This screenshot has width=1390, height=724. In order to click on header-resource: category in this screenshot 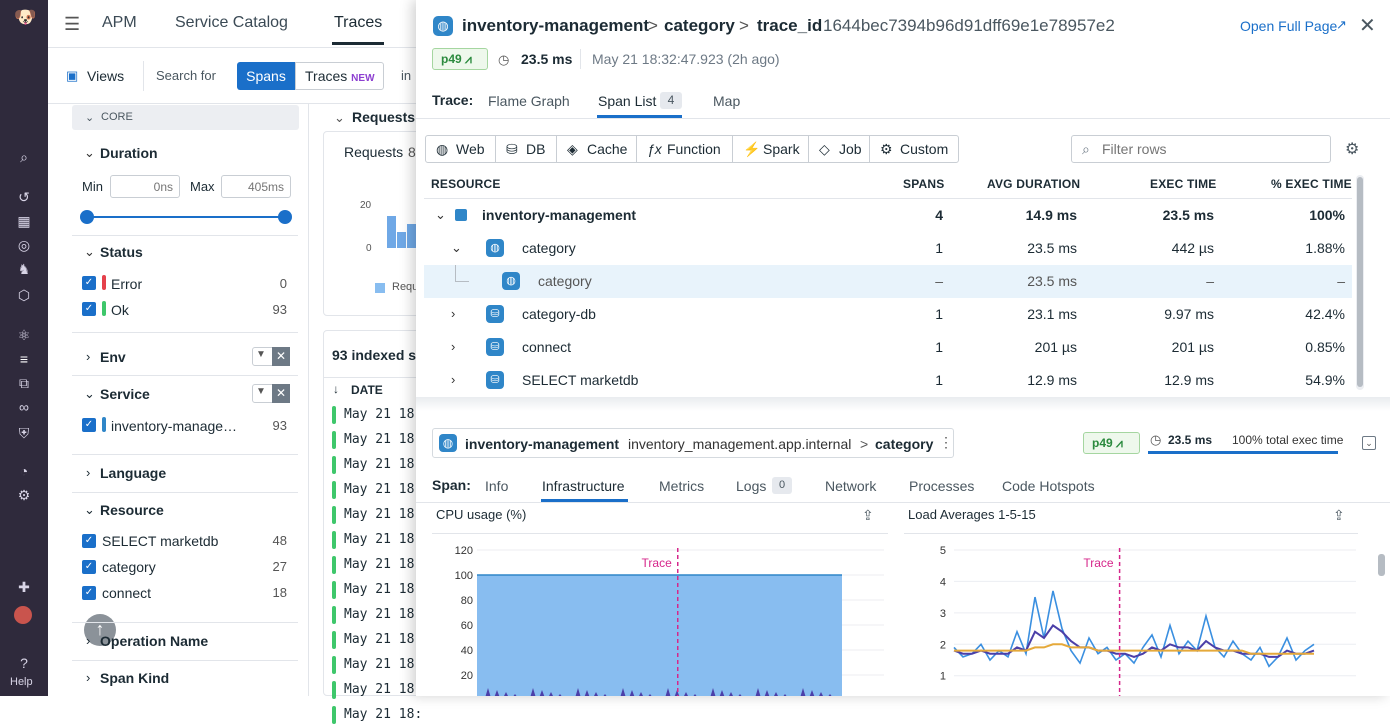, I will do `click(699, 26)`.